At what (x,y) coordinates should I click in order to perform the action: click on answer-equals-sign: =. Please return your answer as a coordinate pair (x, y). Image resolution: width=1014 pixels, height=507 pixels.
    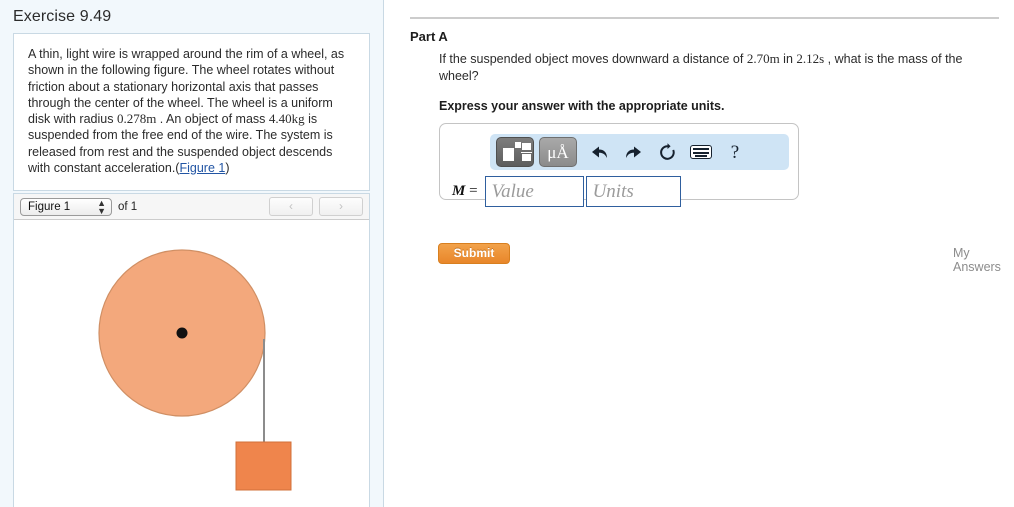
    Looking at the image, I should click on (473, 191).